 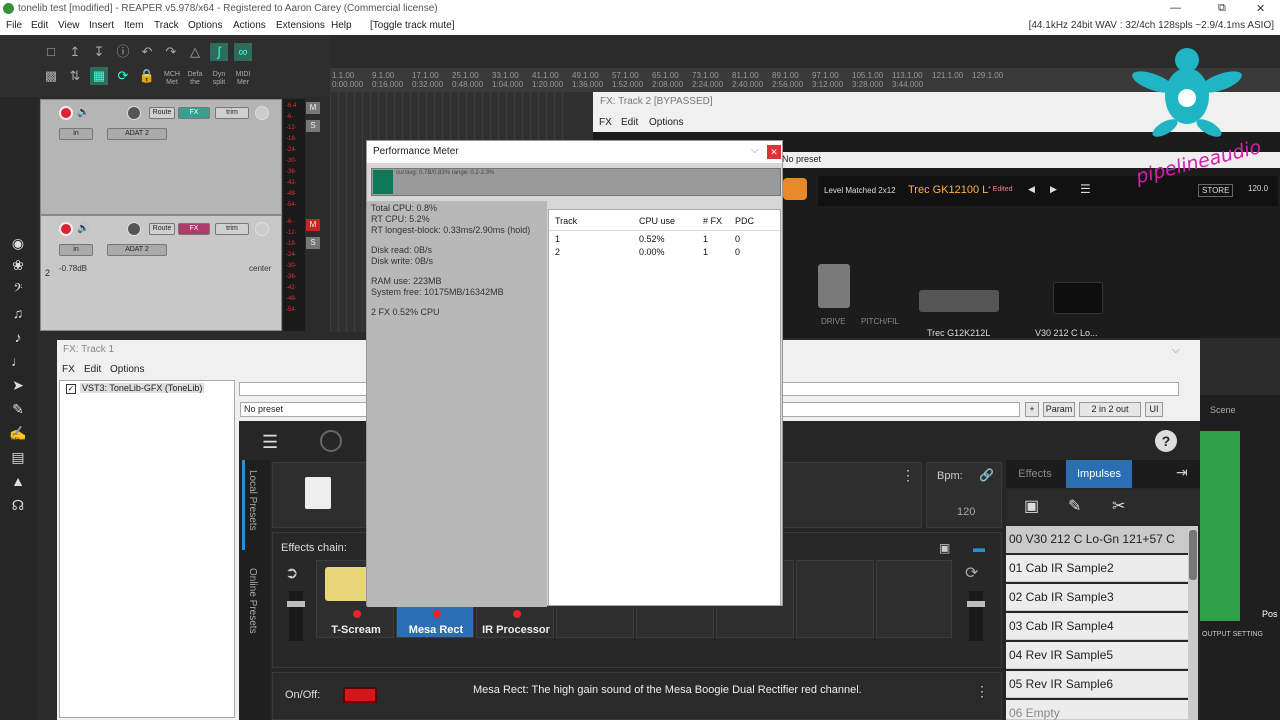 I want to click on plugin-enable-checkbox: ✓, so click(x=71, y=389).